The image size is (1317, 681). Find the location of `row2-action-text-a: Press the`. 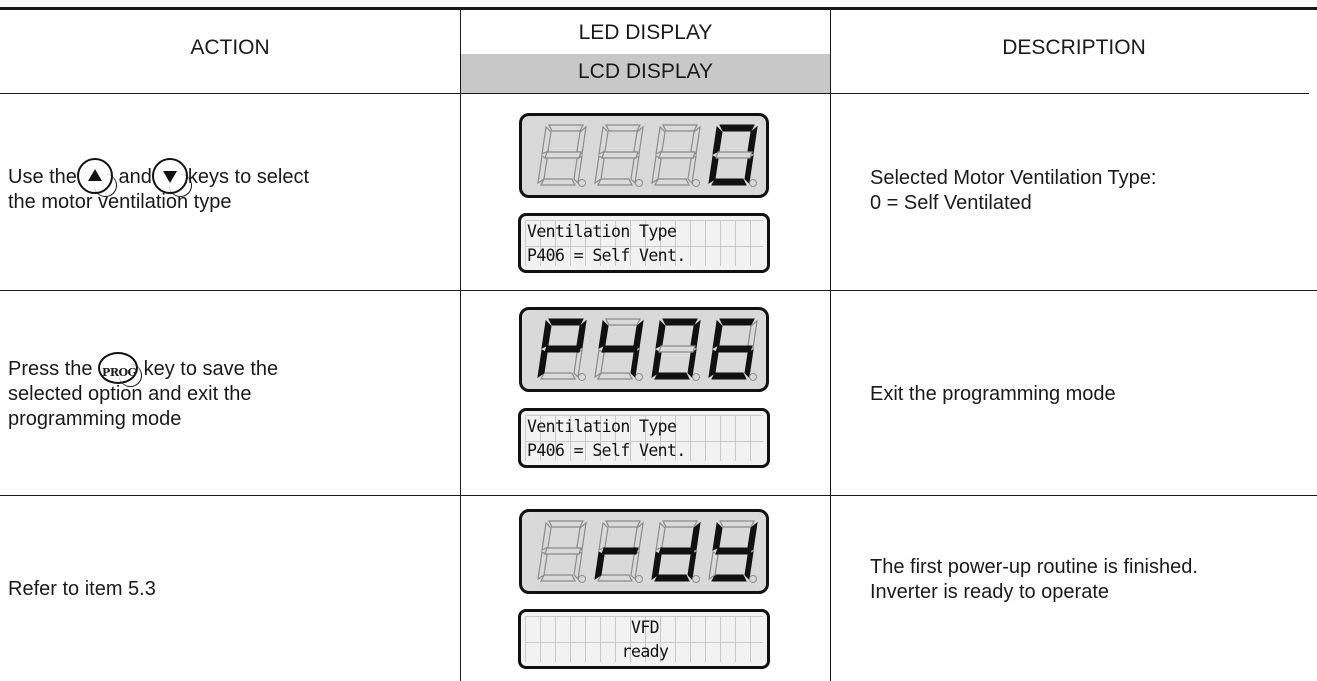

row2-action-text-a: Press the is located at coordinates (50, 369).